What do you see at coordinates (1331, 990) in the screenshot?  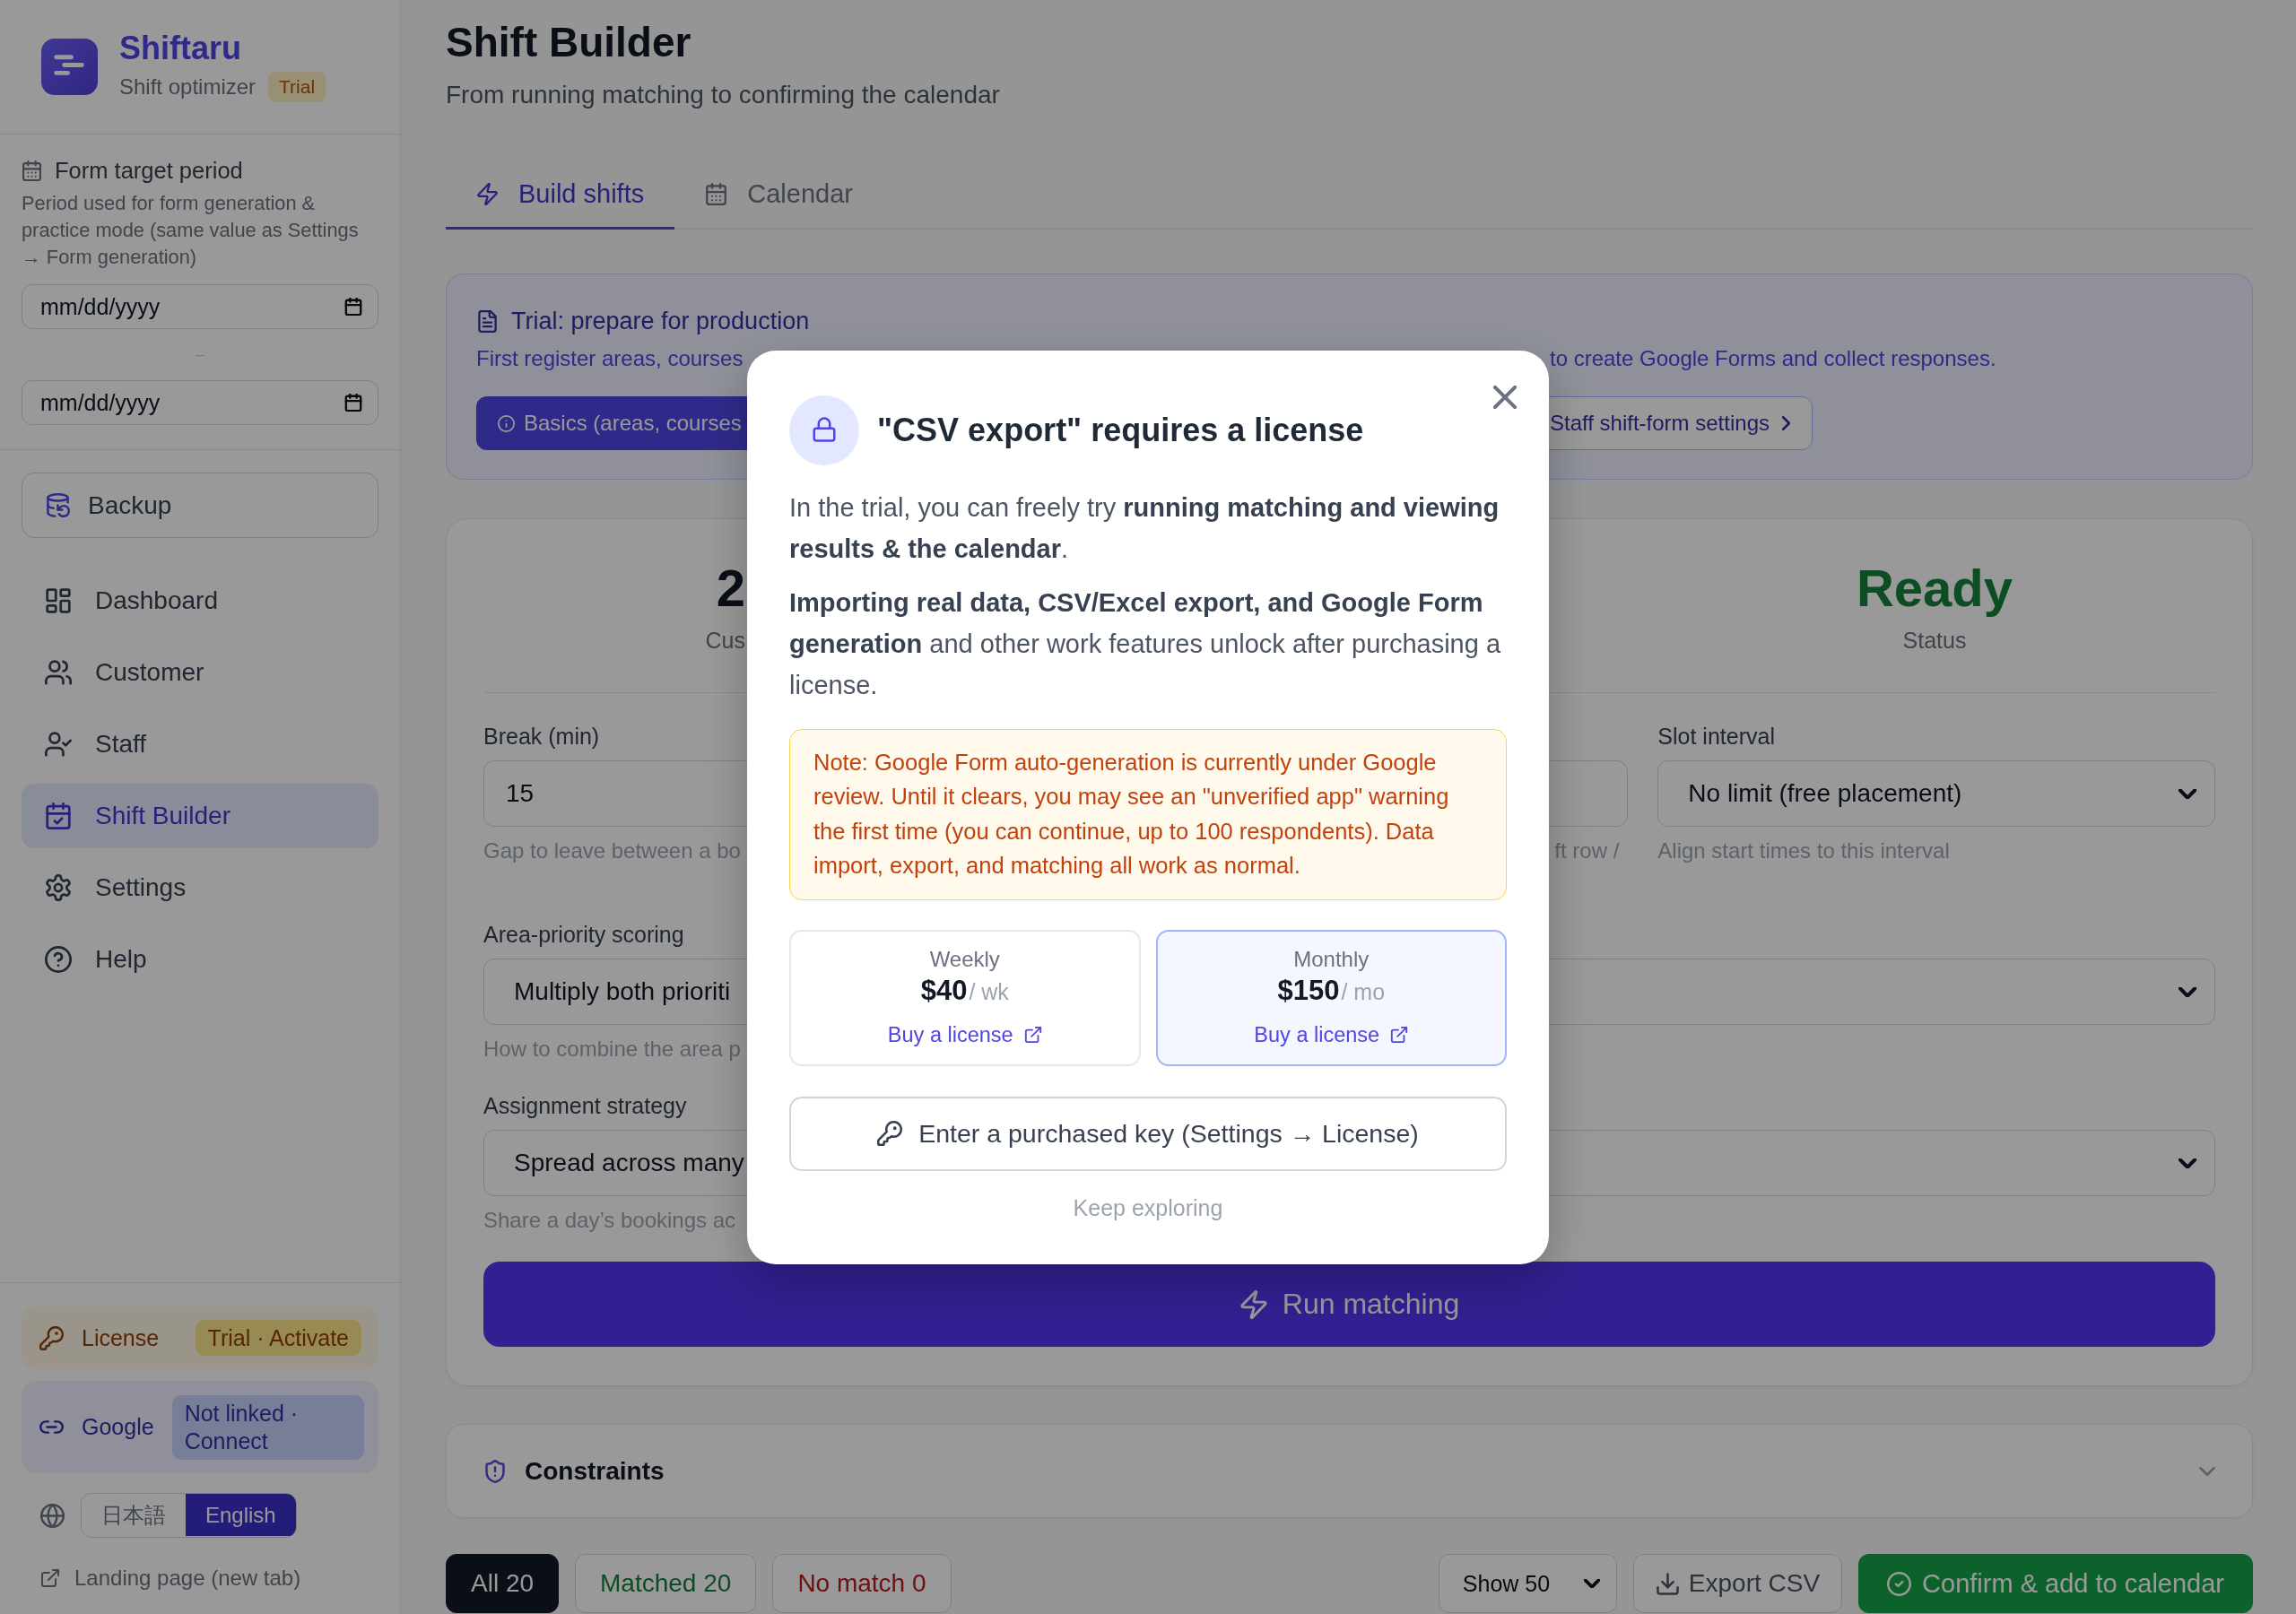 I see `plan-price: $150/ mo` at bounding box center [1331, 990].